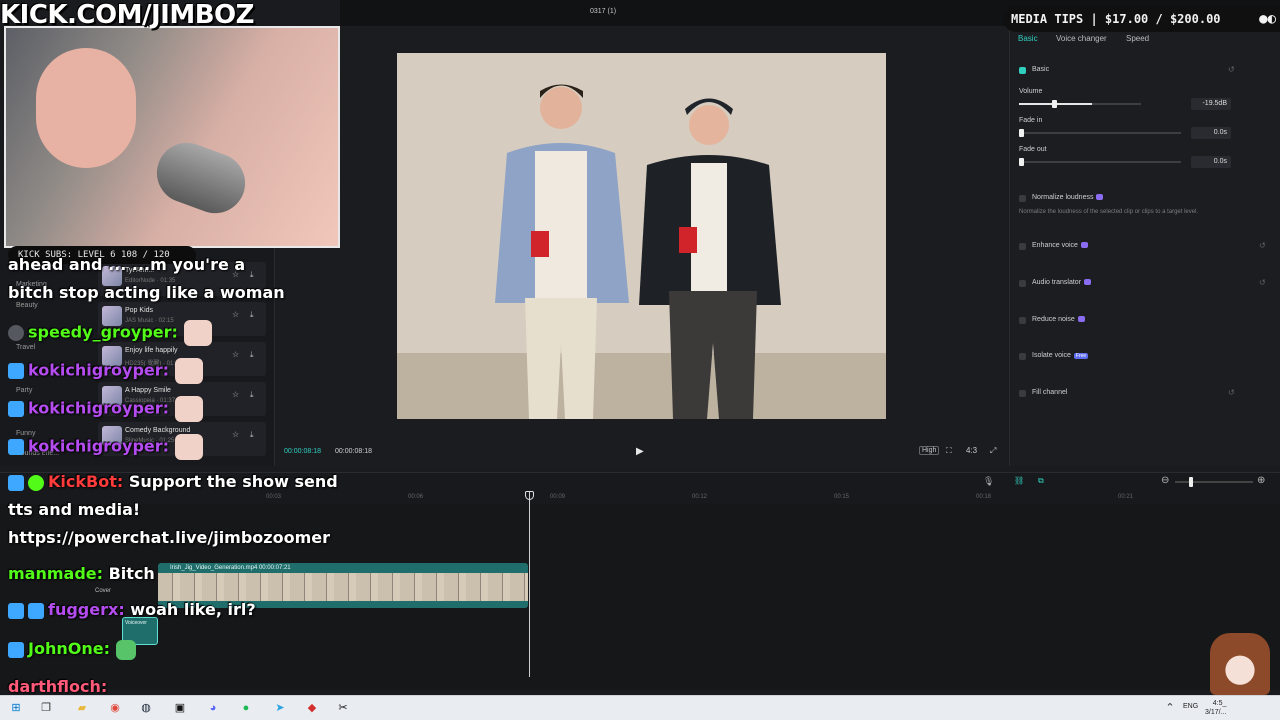 Image resolution: width=1280 pixels, height=720 pixels. What do you see at coordinates (1081, 38) in the screenshot?
I see `tab-voice-changer: Voice changer` at bounding box center [1081, 38].